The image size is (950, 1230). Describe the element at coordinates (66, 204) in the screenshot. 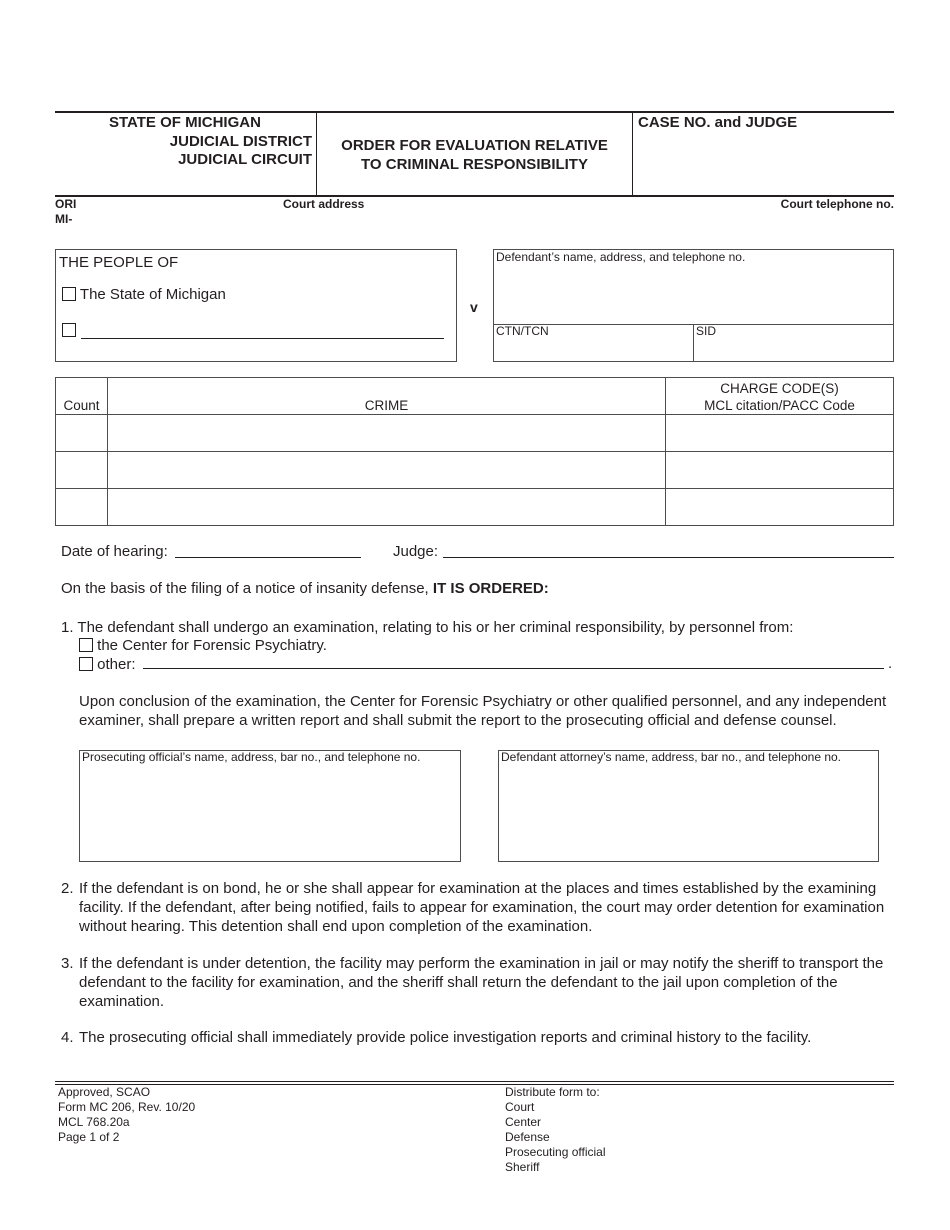

I see `ori-label: ORI` at that location.